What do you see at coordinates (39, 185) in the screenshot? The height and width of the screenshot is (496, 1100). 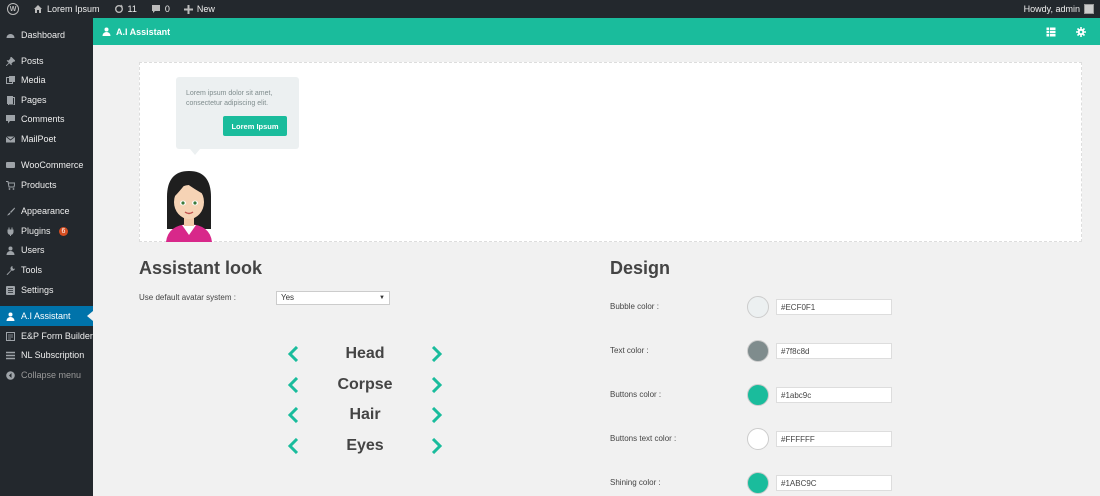 I see `menu-label: Products` at bounding box center [39, 185].